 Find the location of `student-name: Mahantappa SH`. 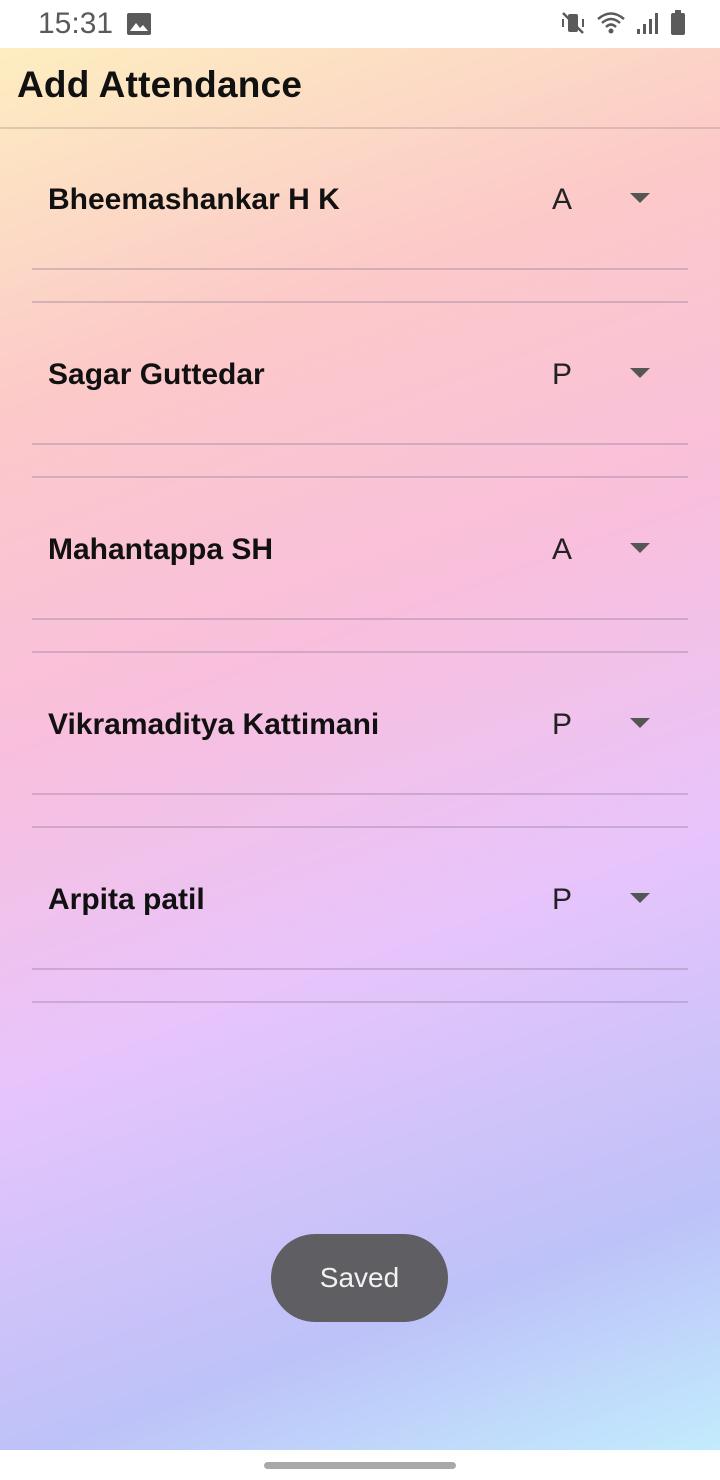

student-name: Mahantappa SH is located at coordinates (161, 549).